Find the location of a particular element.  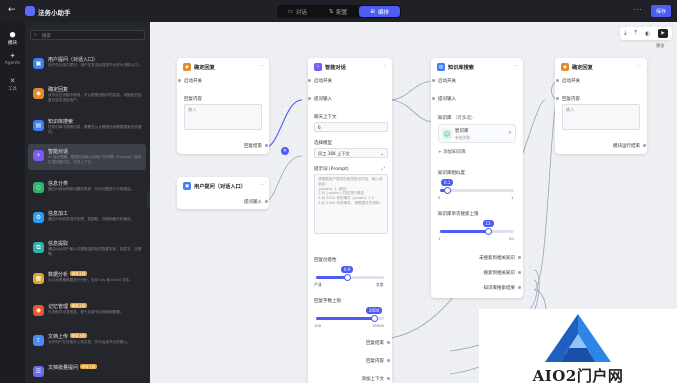

slider-value: 13 is located at coordinates (488, 223).